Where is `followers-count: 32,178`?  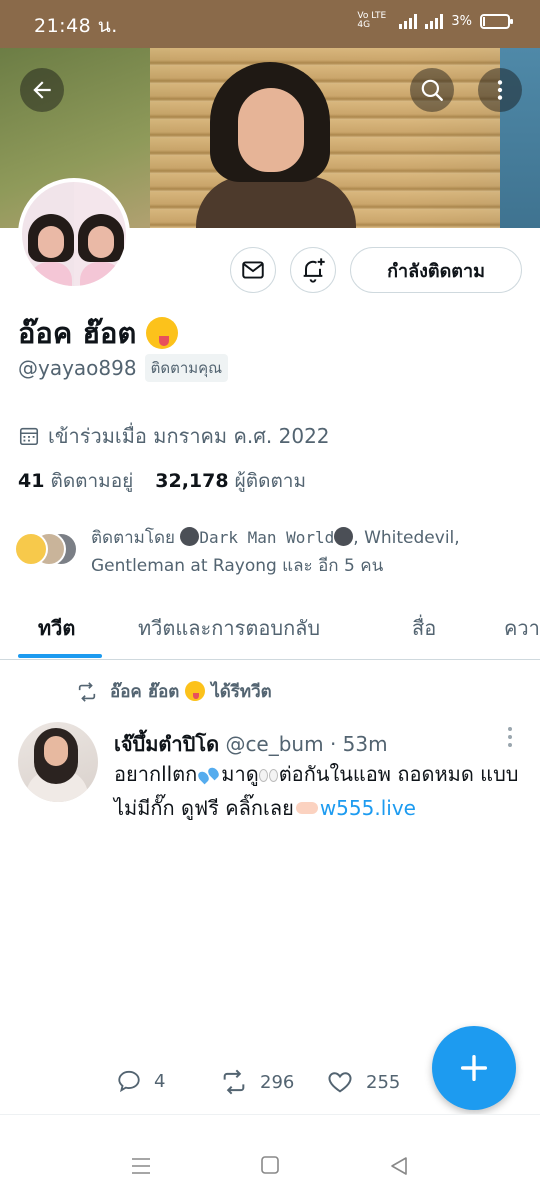
followers-count: 32,178 is located at coordinates (192, 481).